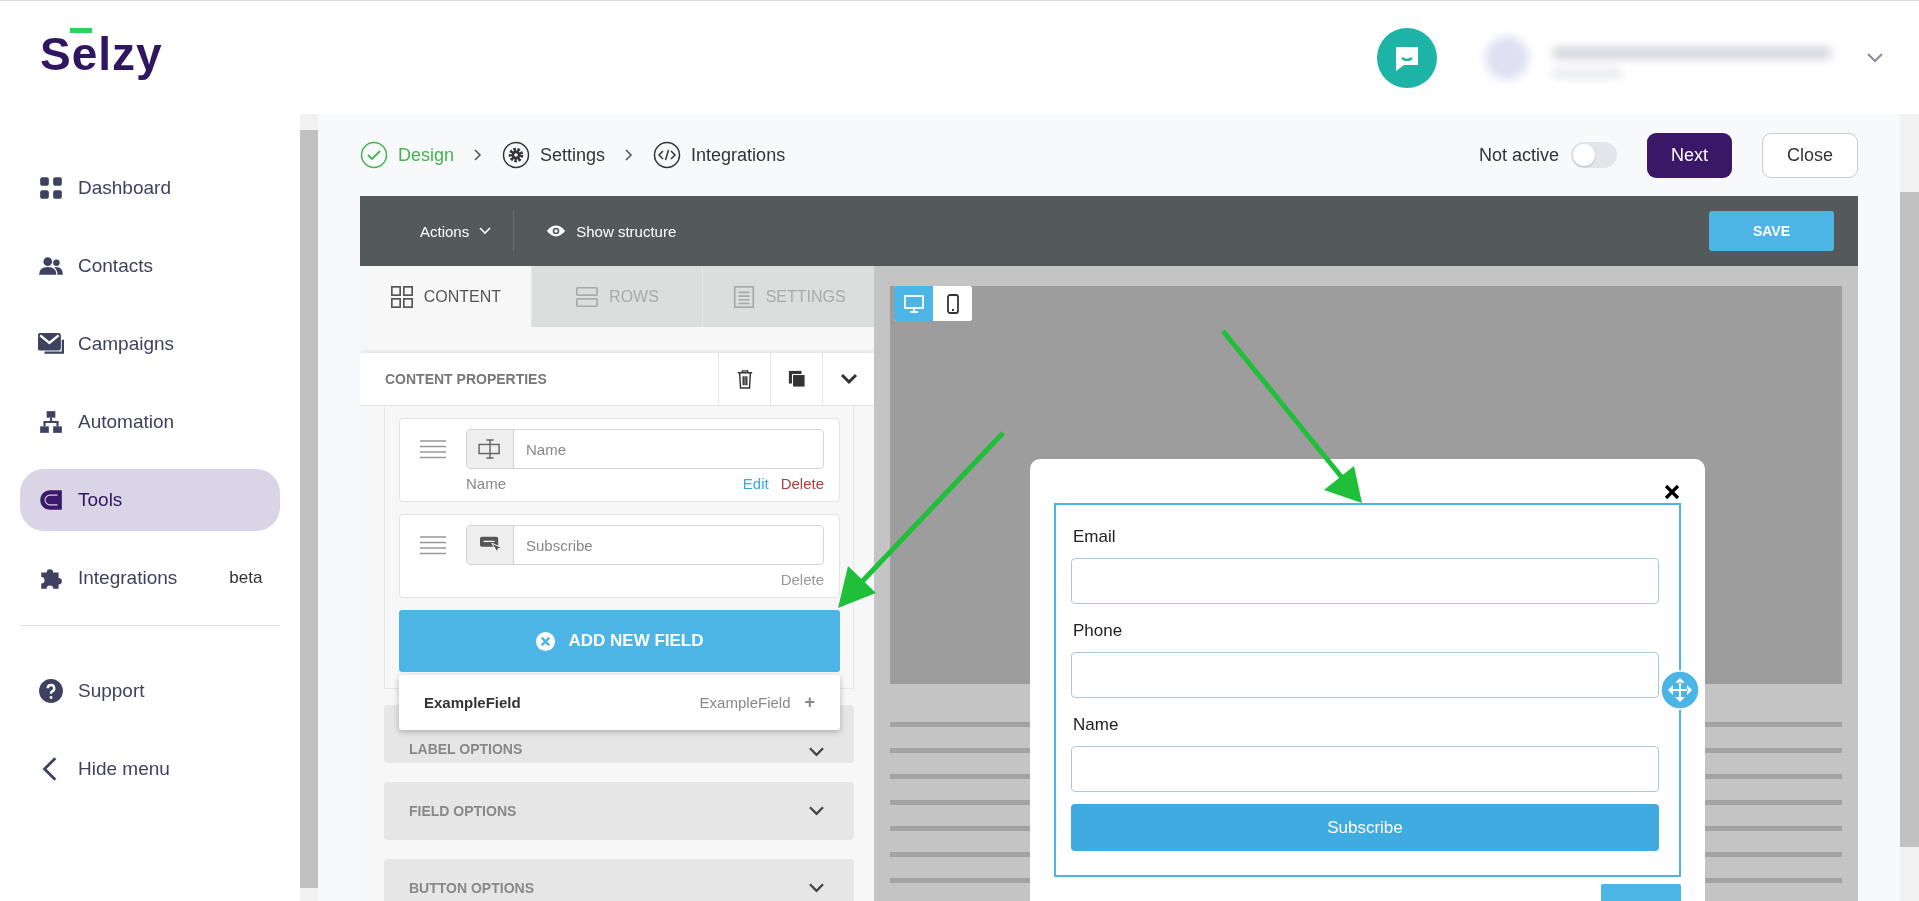 This screenshot has height=901, width=1919. Describe the element at coordinates (51, 188) in the screenshot. I see `dashboard-icon` at that location.